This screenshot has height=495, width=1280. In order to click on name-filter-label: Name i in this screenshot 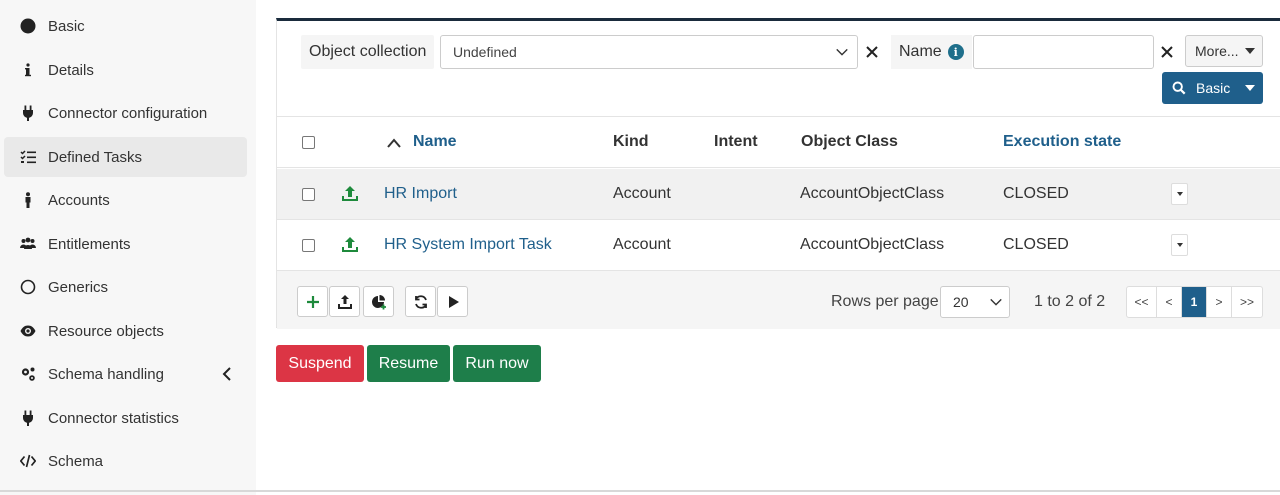, I will do `click(931, 52)`.